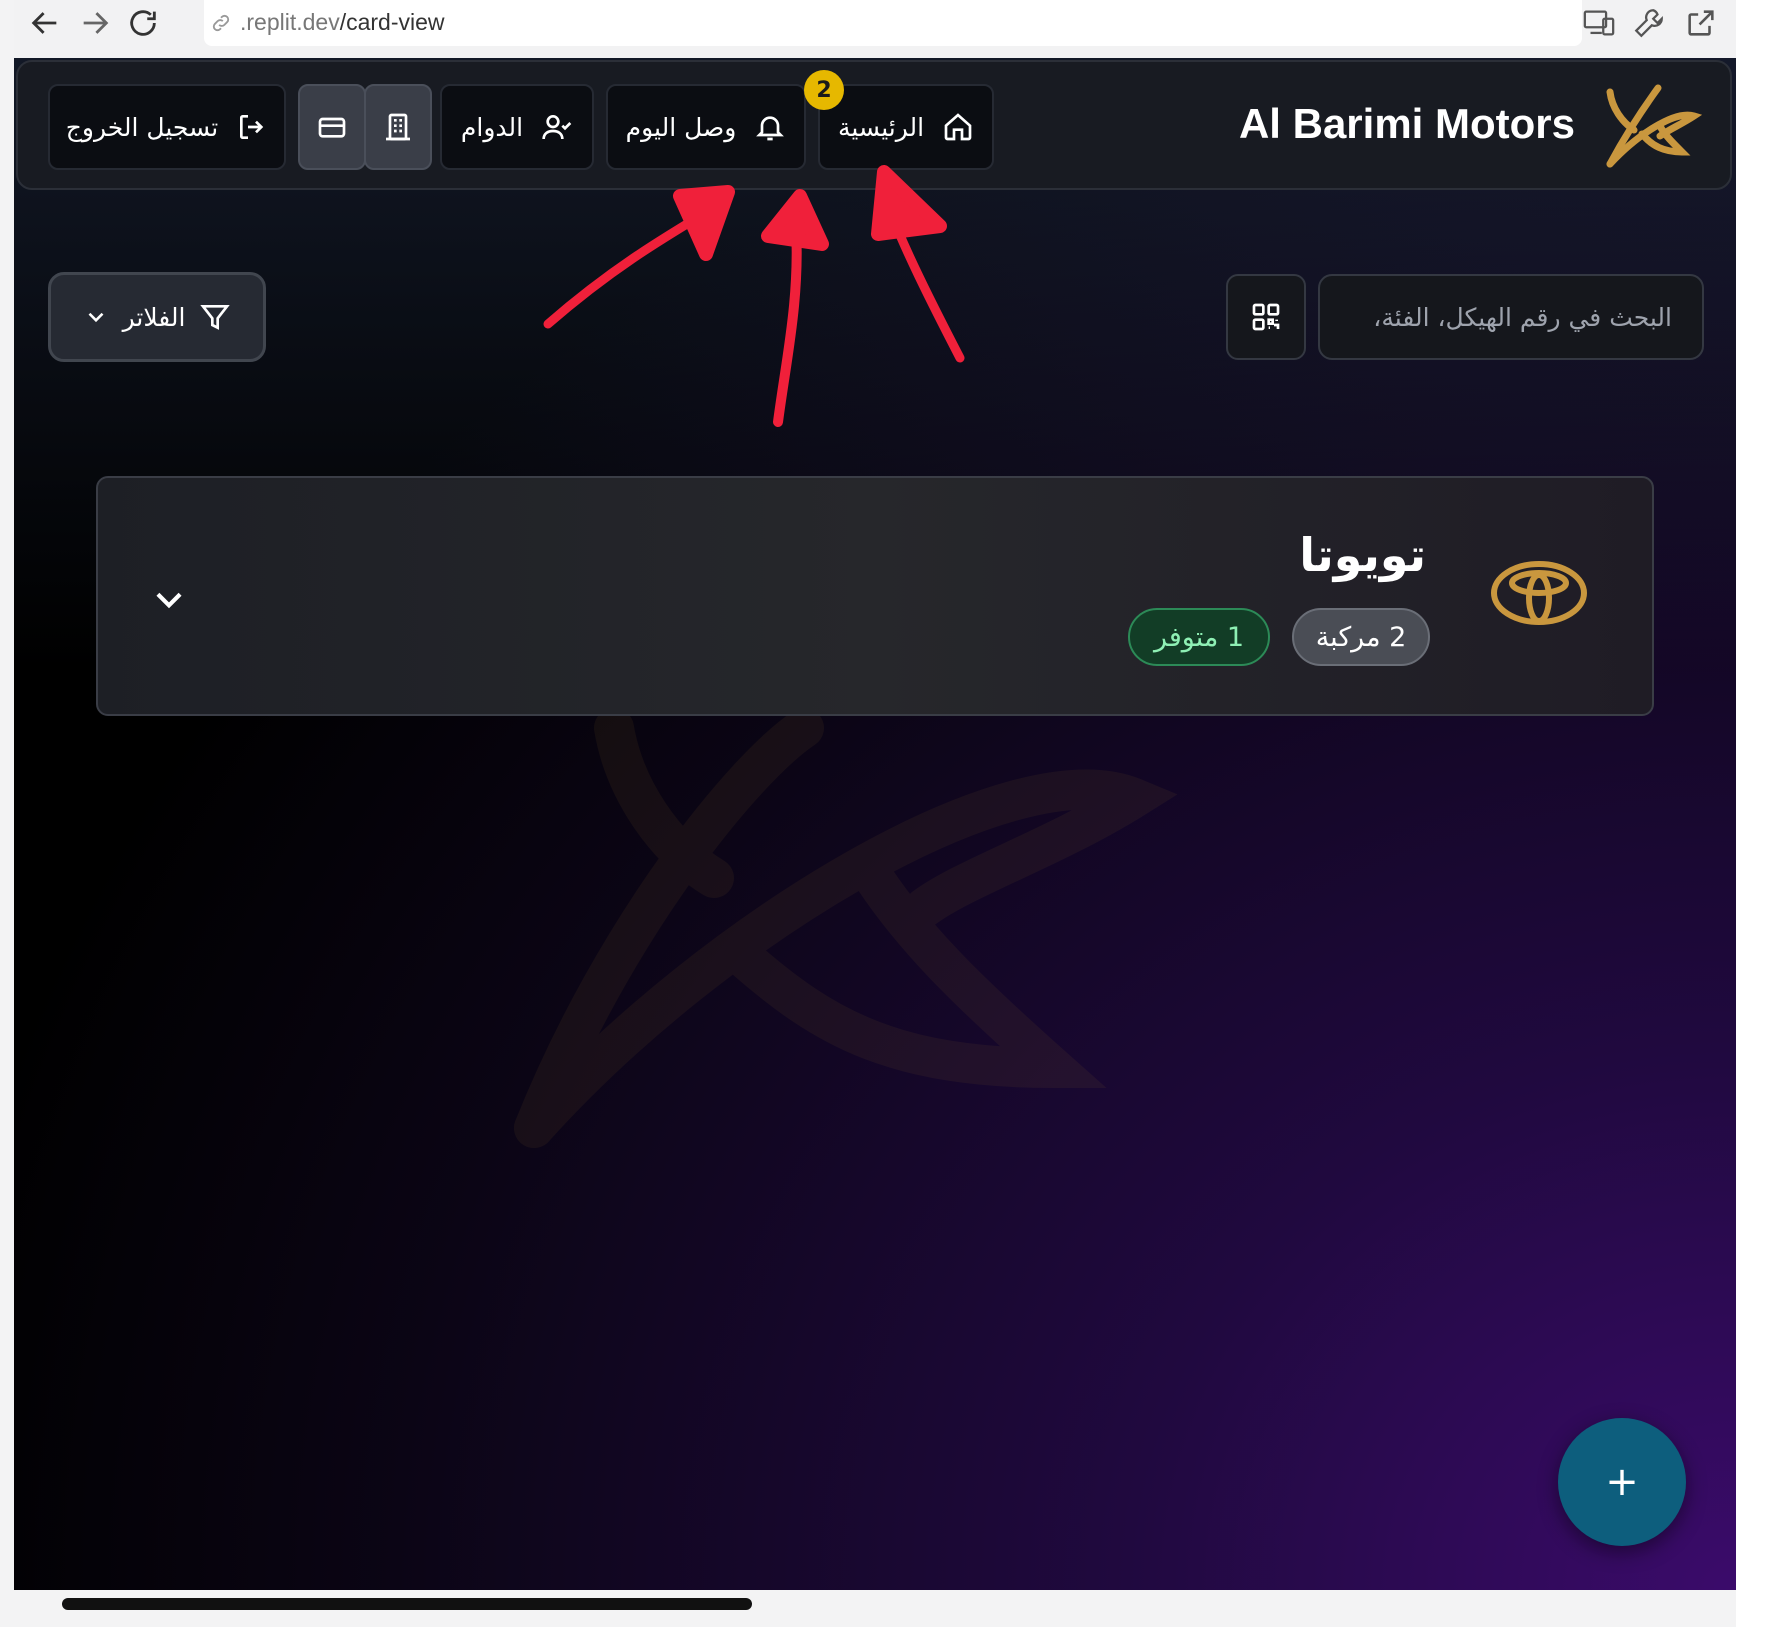 The width and height of the screenshot is (1773, 1627). Describe the element at coordinates (875, 596) in the screenshot. I see `brand-group-card: تويوتا 2 مركبة 1 متوفر` at that location.